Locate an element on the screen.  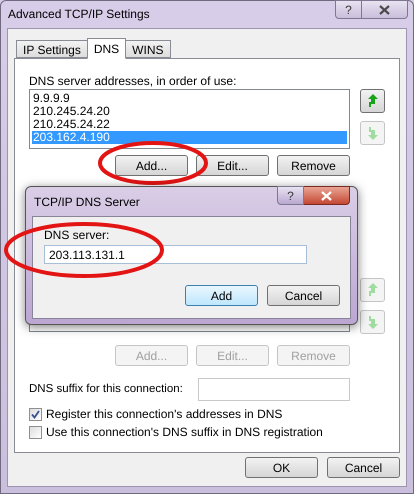
field-label: DNS server: is located at coordinates (77, 234).